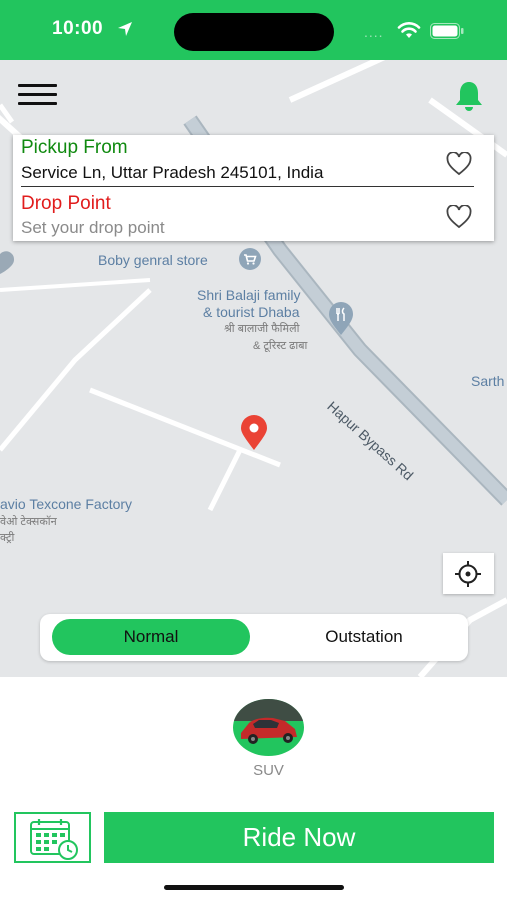 The image size is (507, 900). Describe the element at coordinates (251, 312) in the screenshot. I see `map-label-dhaba-2: & tourist Dhaba` at that location.